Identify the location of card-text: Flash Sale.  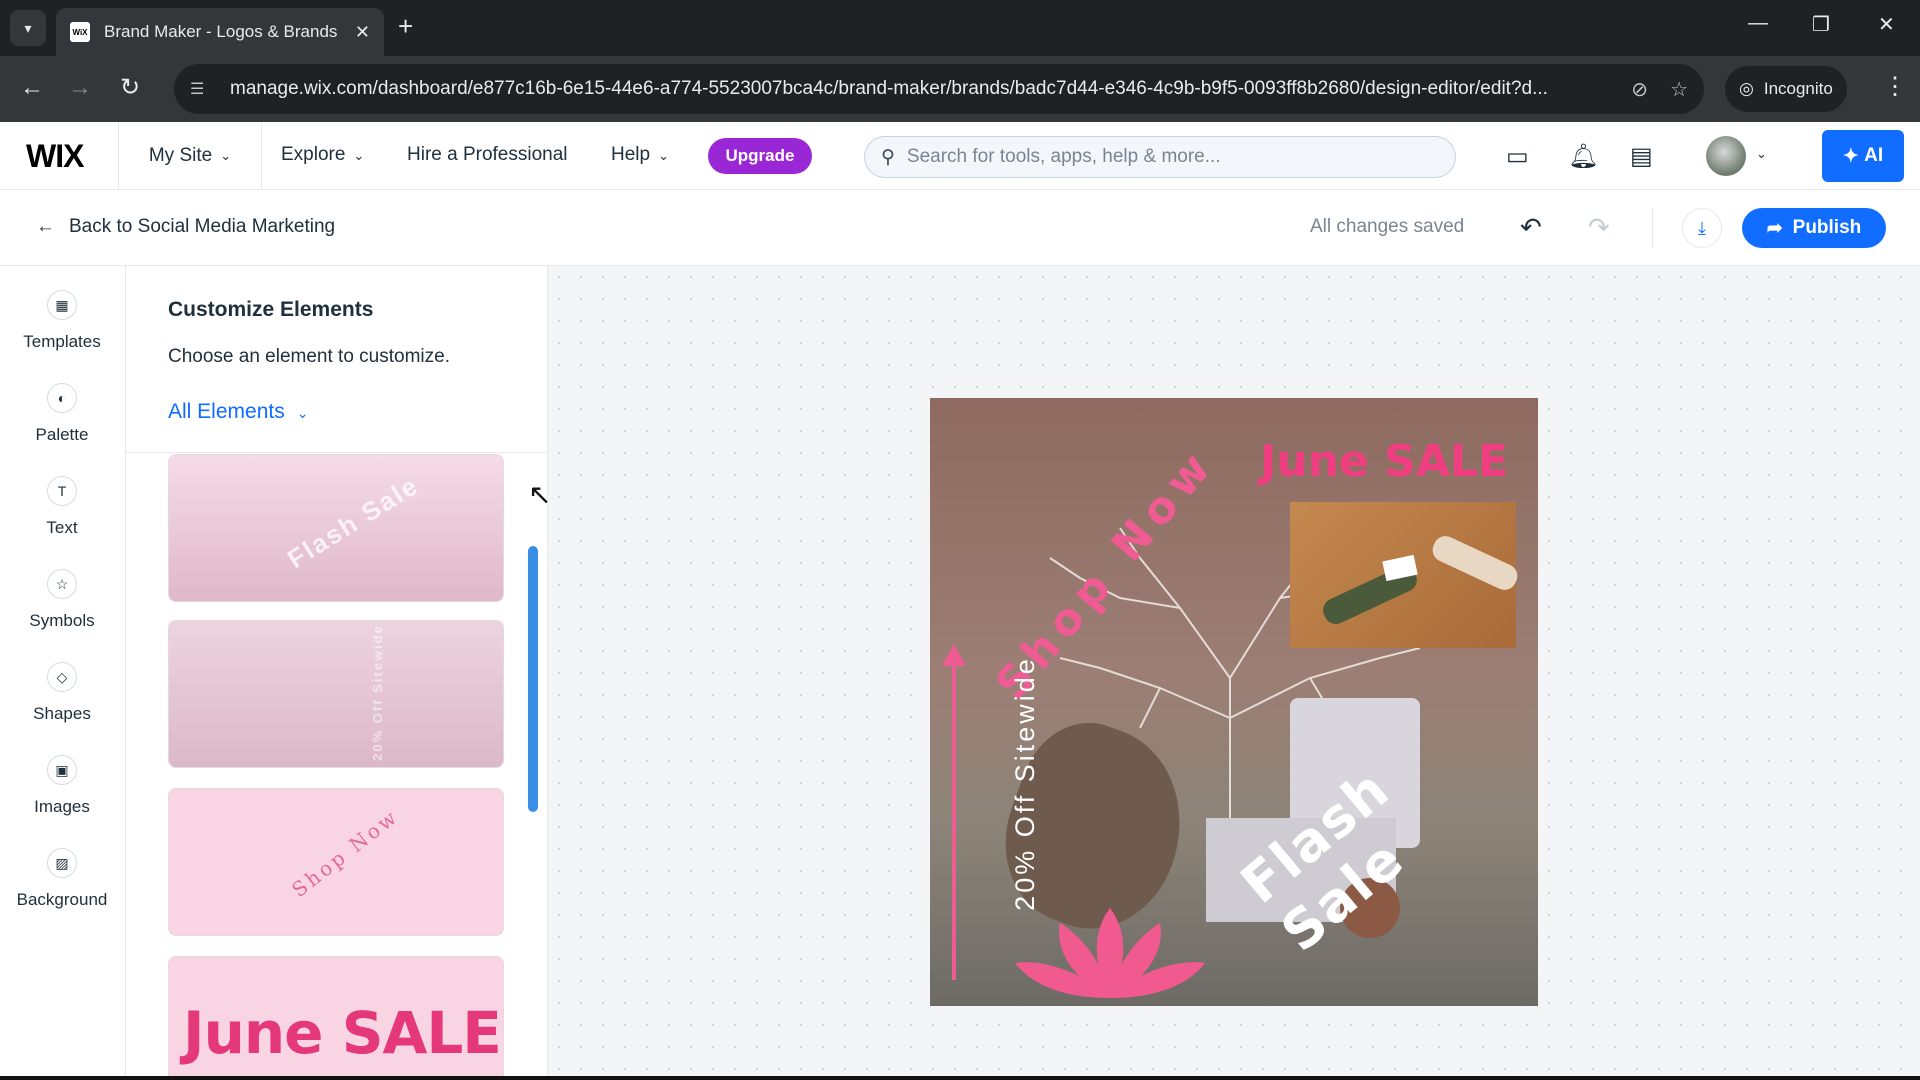
(353, 522).